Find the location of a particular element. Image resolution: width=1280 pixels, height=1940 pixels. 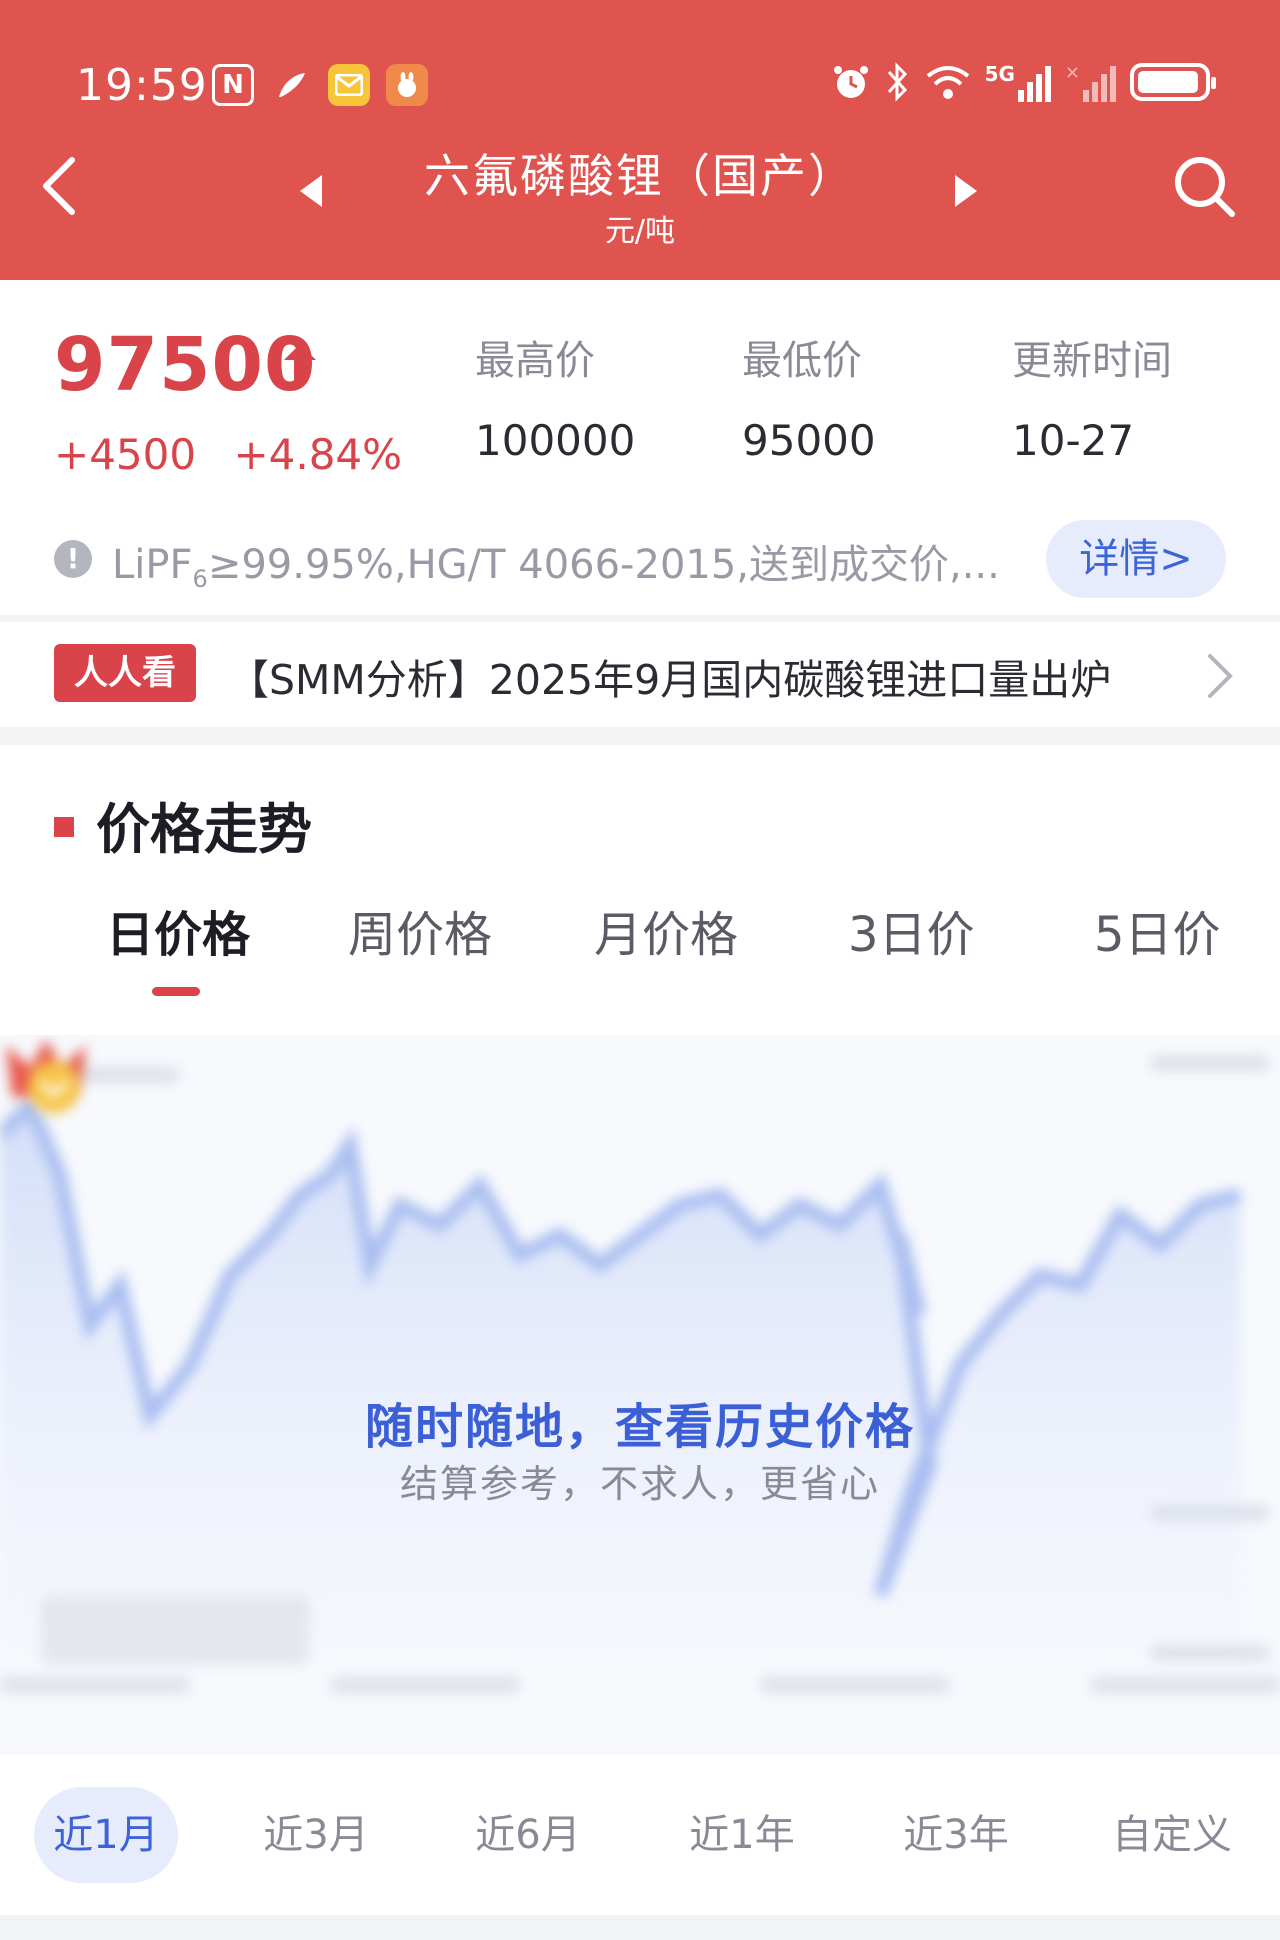

stat-updated: 更新时间 10-27 is located at coordinates (1092, 396).